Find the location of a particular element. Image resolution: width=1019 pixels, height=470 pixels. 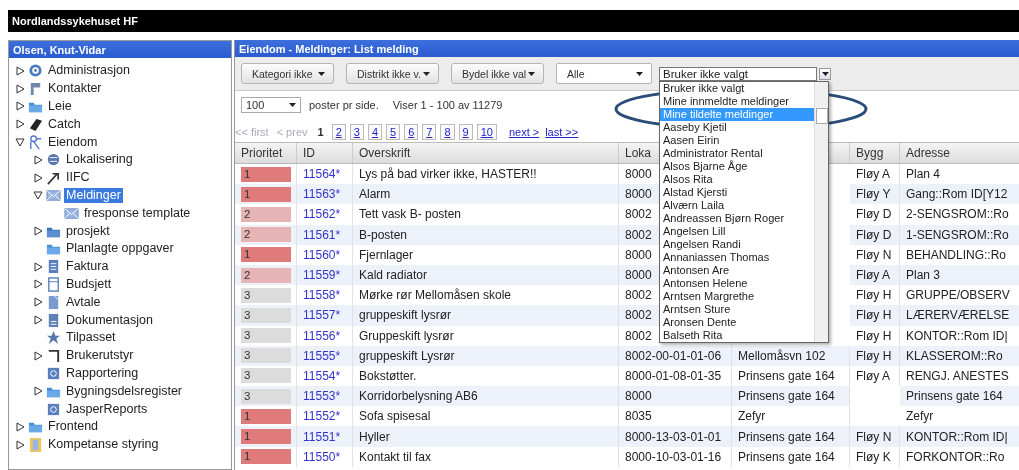

tree-item: Rapportering is located at coordinates (102, 373).